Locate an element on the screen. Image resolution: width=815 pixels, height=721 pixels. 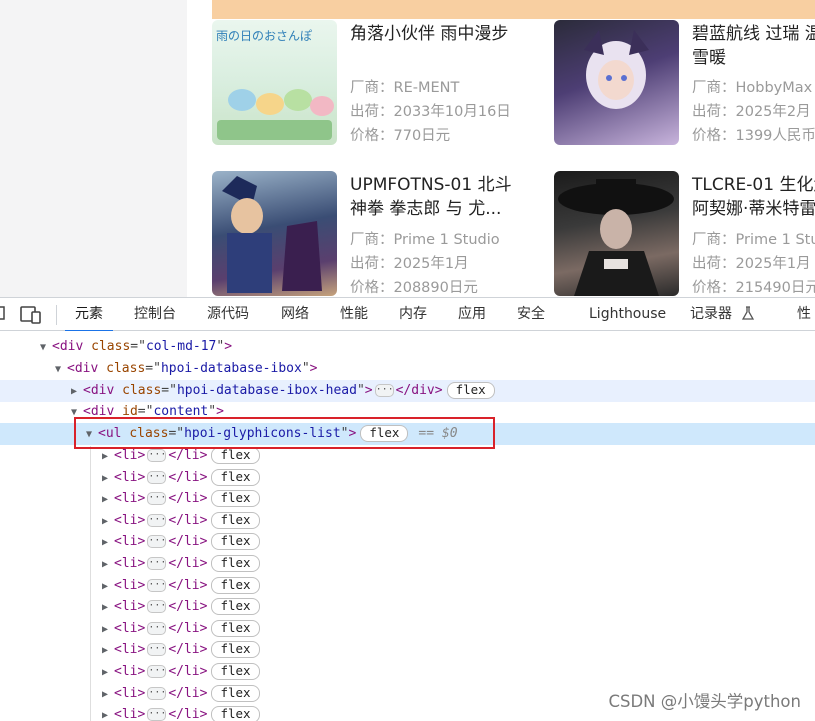
tab-lighthouse: Lighthouse is located at coordinates (627, 314).